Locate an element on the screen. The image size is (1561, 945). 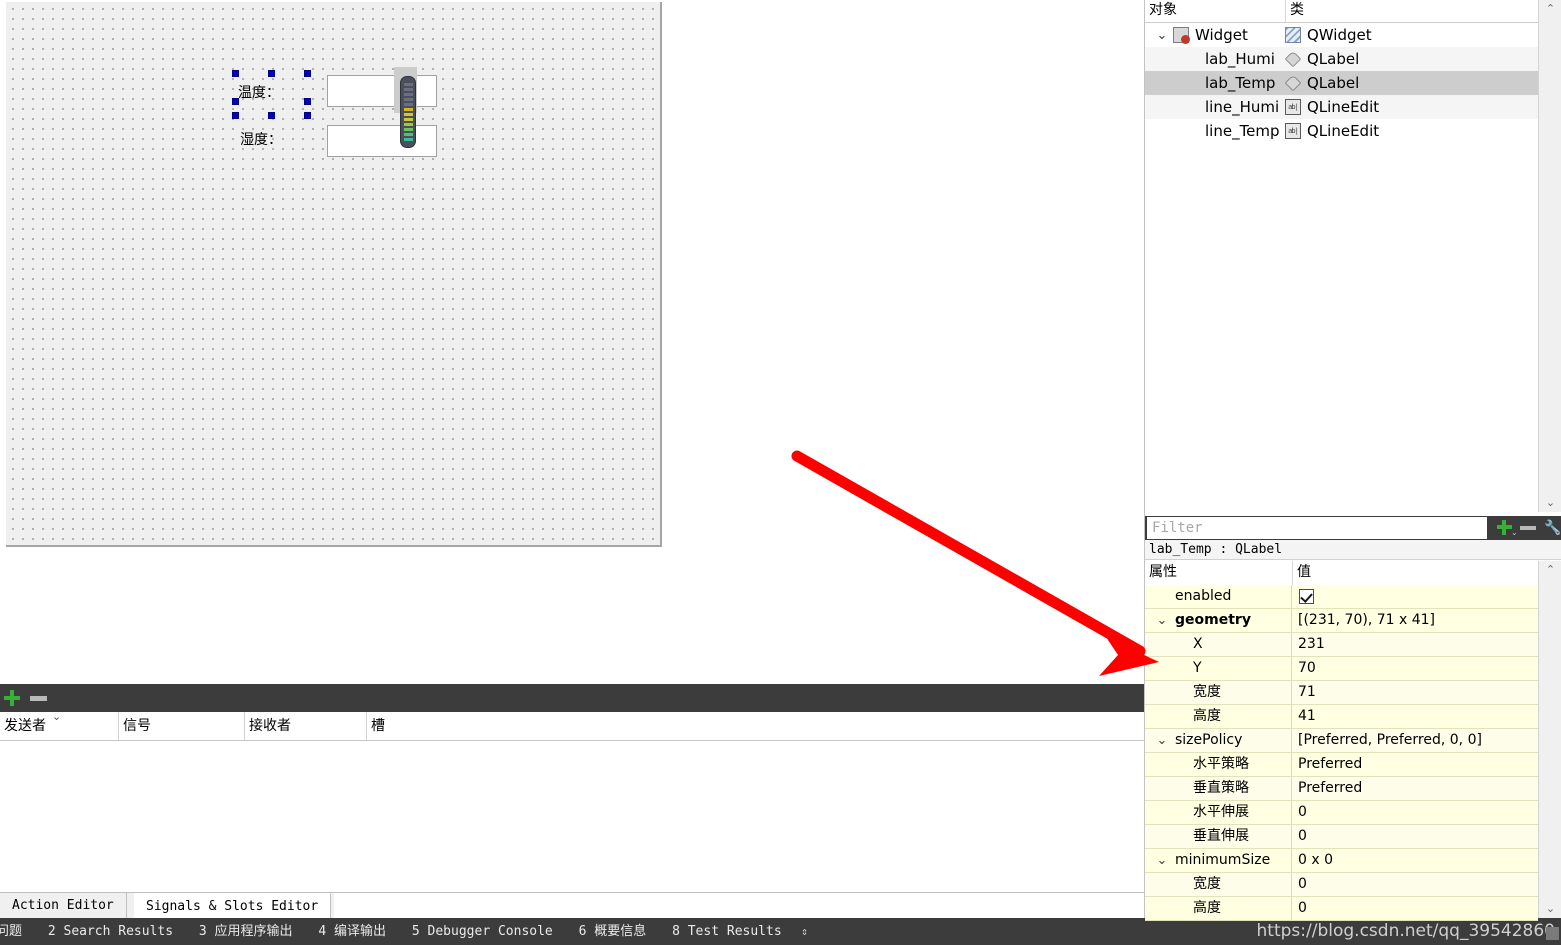
signals-slots-table-header: 发送者 信号 接收者 槽 is located at coordinates (572, 726).